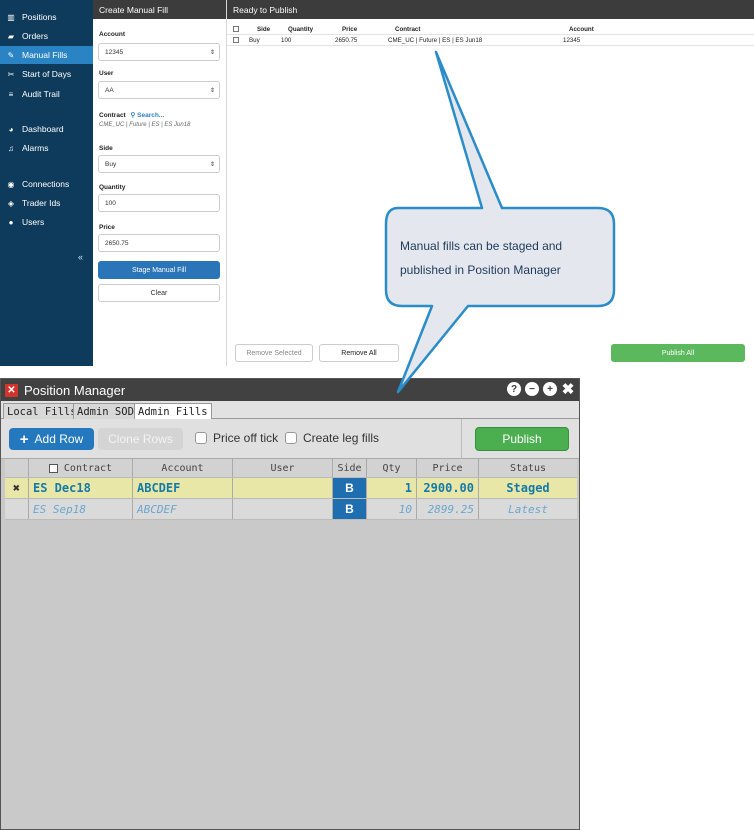 The height and width of the screenshot is (830, 754). Describe the element at coordinates (350, 468) in the screenshot. I see `column-header-side: Side` at that location.